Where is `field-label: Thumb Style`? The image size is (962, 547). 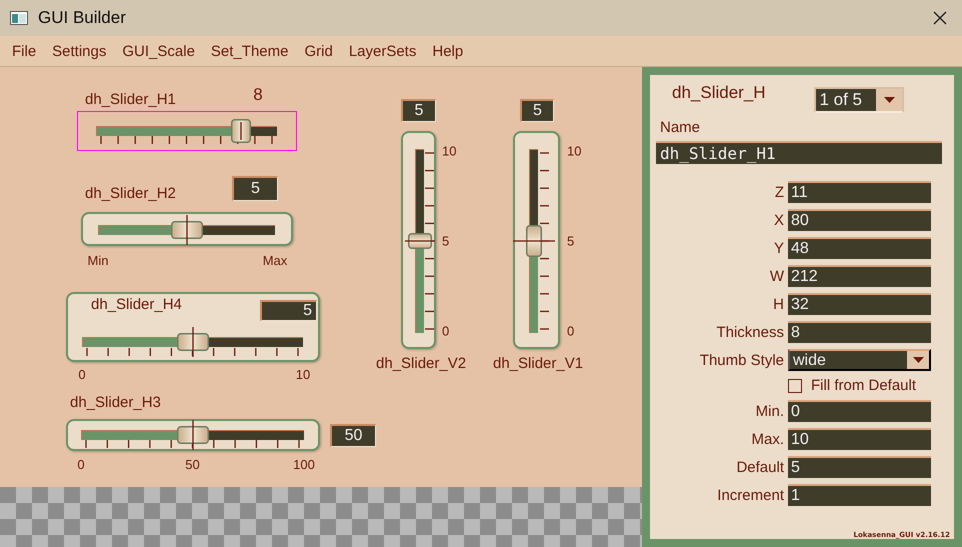
field-label: Thumb Style is located at coordinates (741, 360).